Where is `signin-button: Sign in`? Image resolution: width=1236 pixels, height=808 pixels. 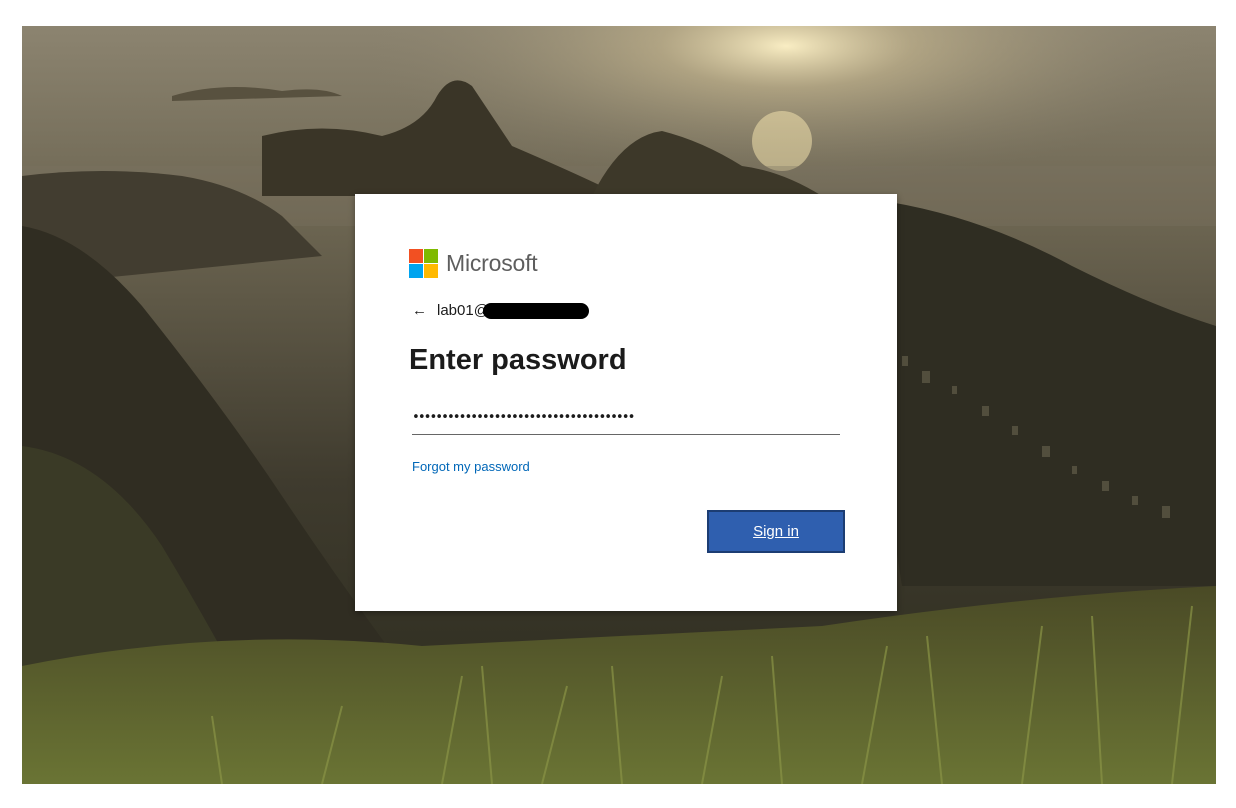
signin-button: Sign in is located at coordinates (776, 531).